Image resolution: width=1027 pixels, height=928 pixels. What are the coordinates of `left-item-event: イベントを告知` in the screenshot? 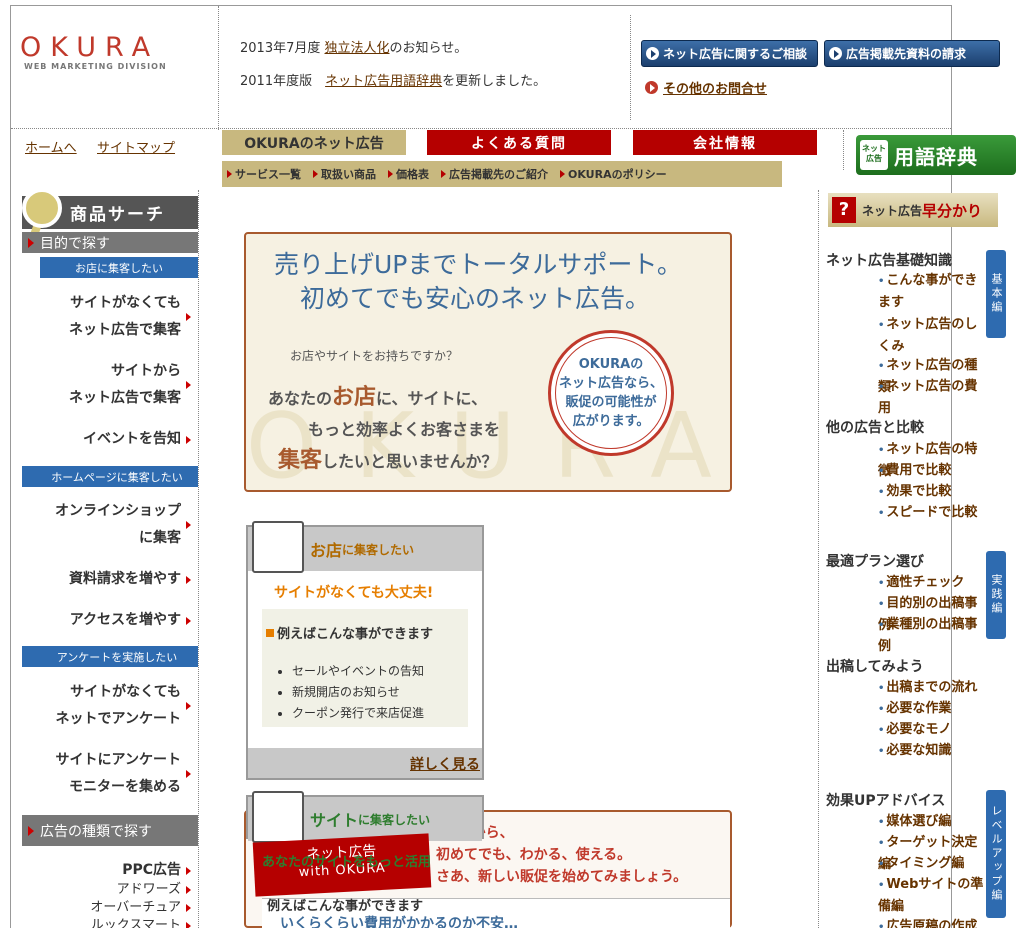 It's located at (137, 439).